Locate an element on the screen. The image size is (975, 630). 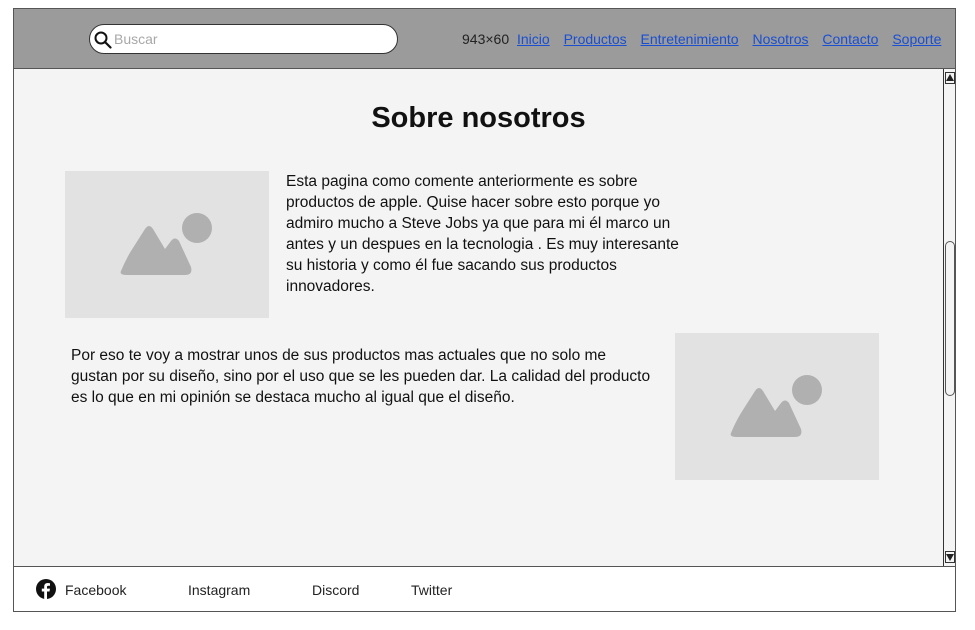
search-box is located at coordinates (243, 39).